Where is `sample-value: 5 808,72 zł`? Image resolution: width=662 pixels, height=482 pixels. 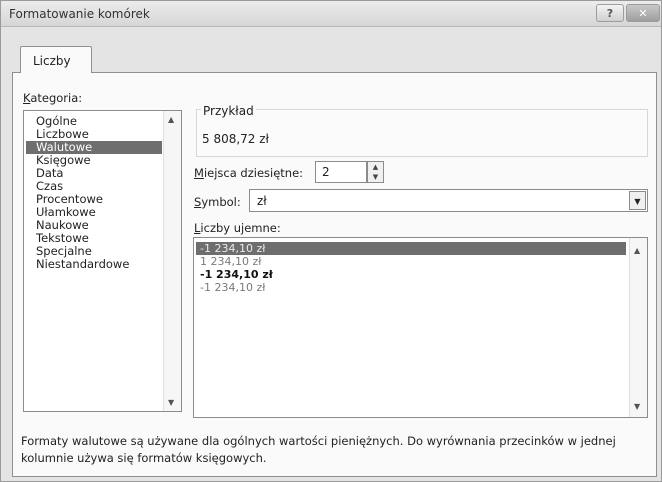
sample-value: 5 808,72 zł is located at coordinates (235, 139).